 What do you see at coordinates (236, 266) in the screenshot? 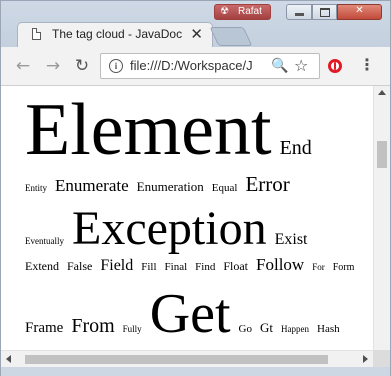
I see `tag-float: Float` at bounding box center [236, 266].